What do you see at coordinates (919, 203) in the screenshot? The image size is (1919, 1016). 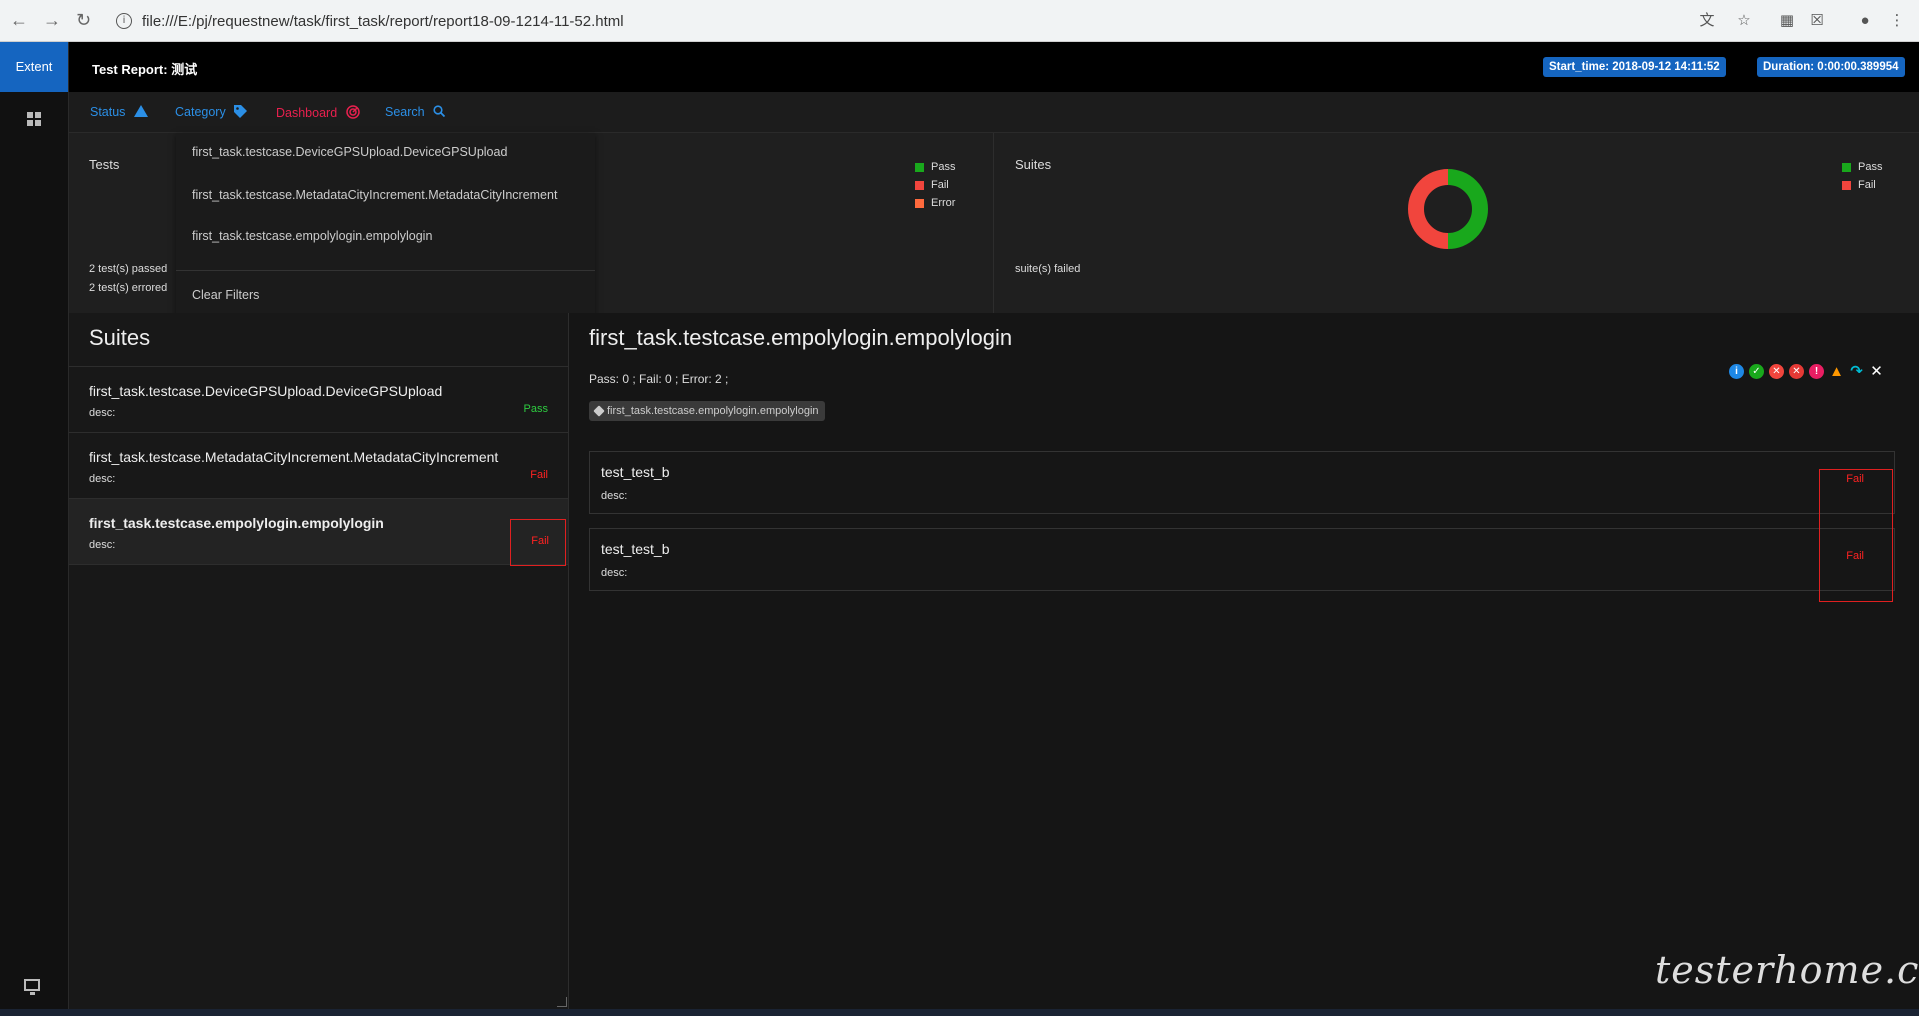 I see `legend-error-swatch` at bounding box center [919, 203].